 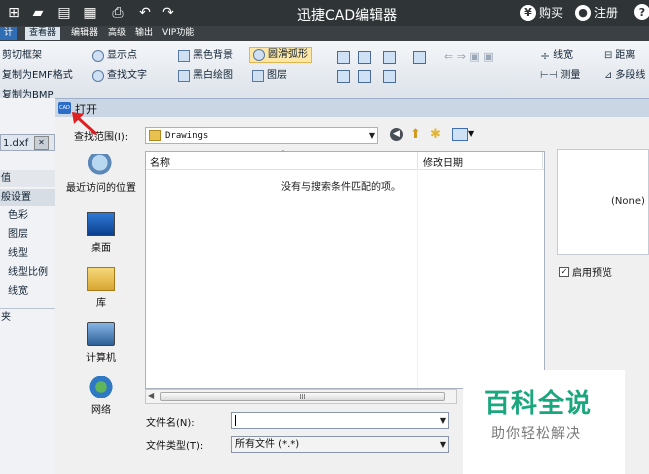 I want to click on prop-layer: 图层, so click(x=27, y=234).